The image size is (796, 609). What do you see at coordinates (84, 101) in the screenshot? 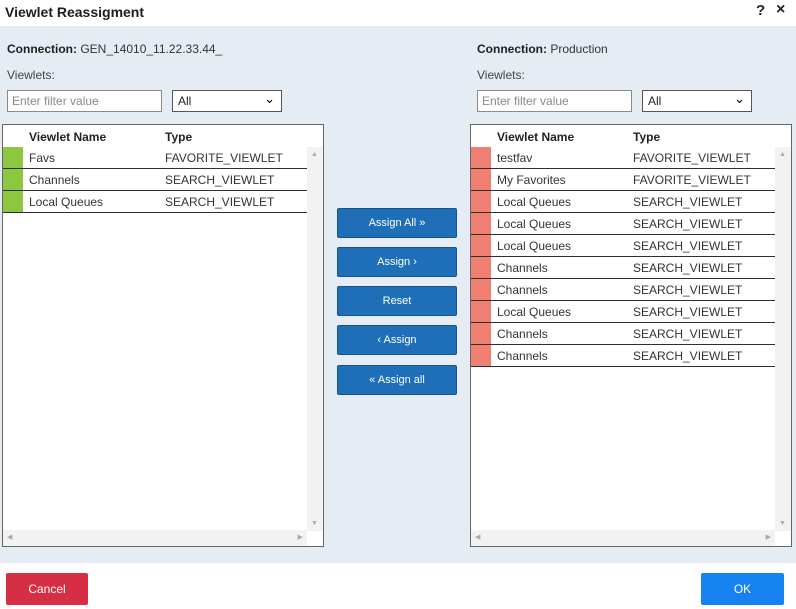
I see `left-filter-input` at bounding box center [84, 101].